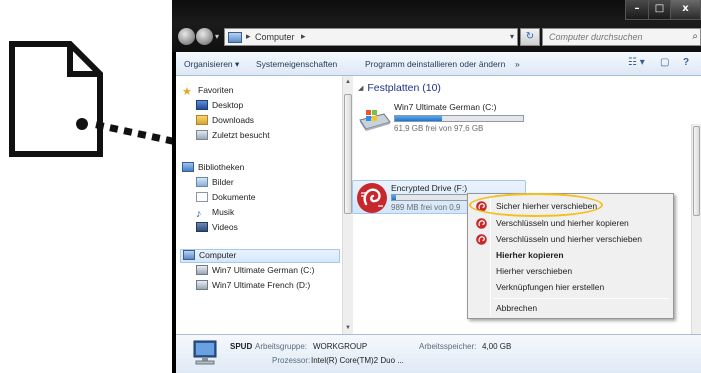 The width and height of the screenshot is (701, 373). What do you see at coordinates (570, 255) in the screenshot?
I see `menu-item-copy-here: Hierher kopieren` at bounding box center [570, 255].